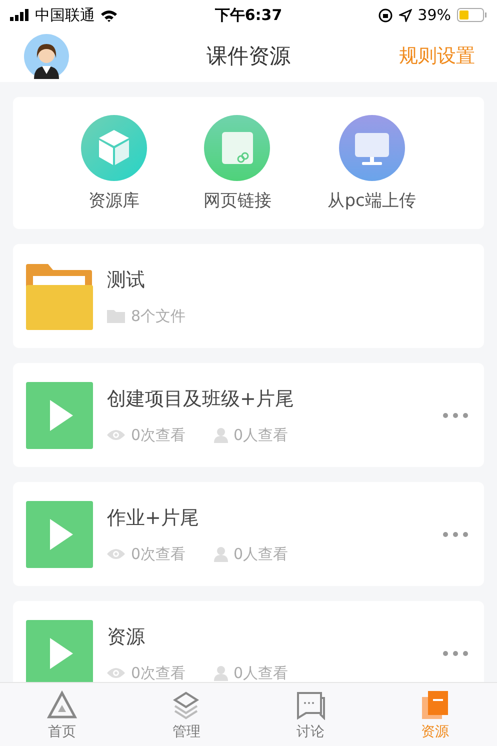 Image resolution: width=497 pixels, height=746 pixels. What do you see at coordinates (372, 200) in the screenshot?
I see `quick-action-label: 从pc端上传` at bounding box center [372, 200].